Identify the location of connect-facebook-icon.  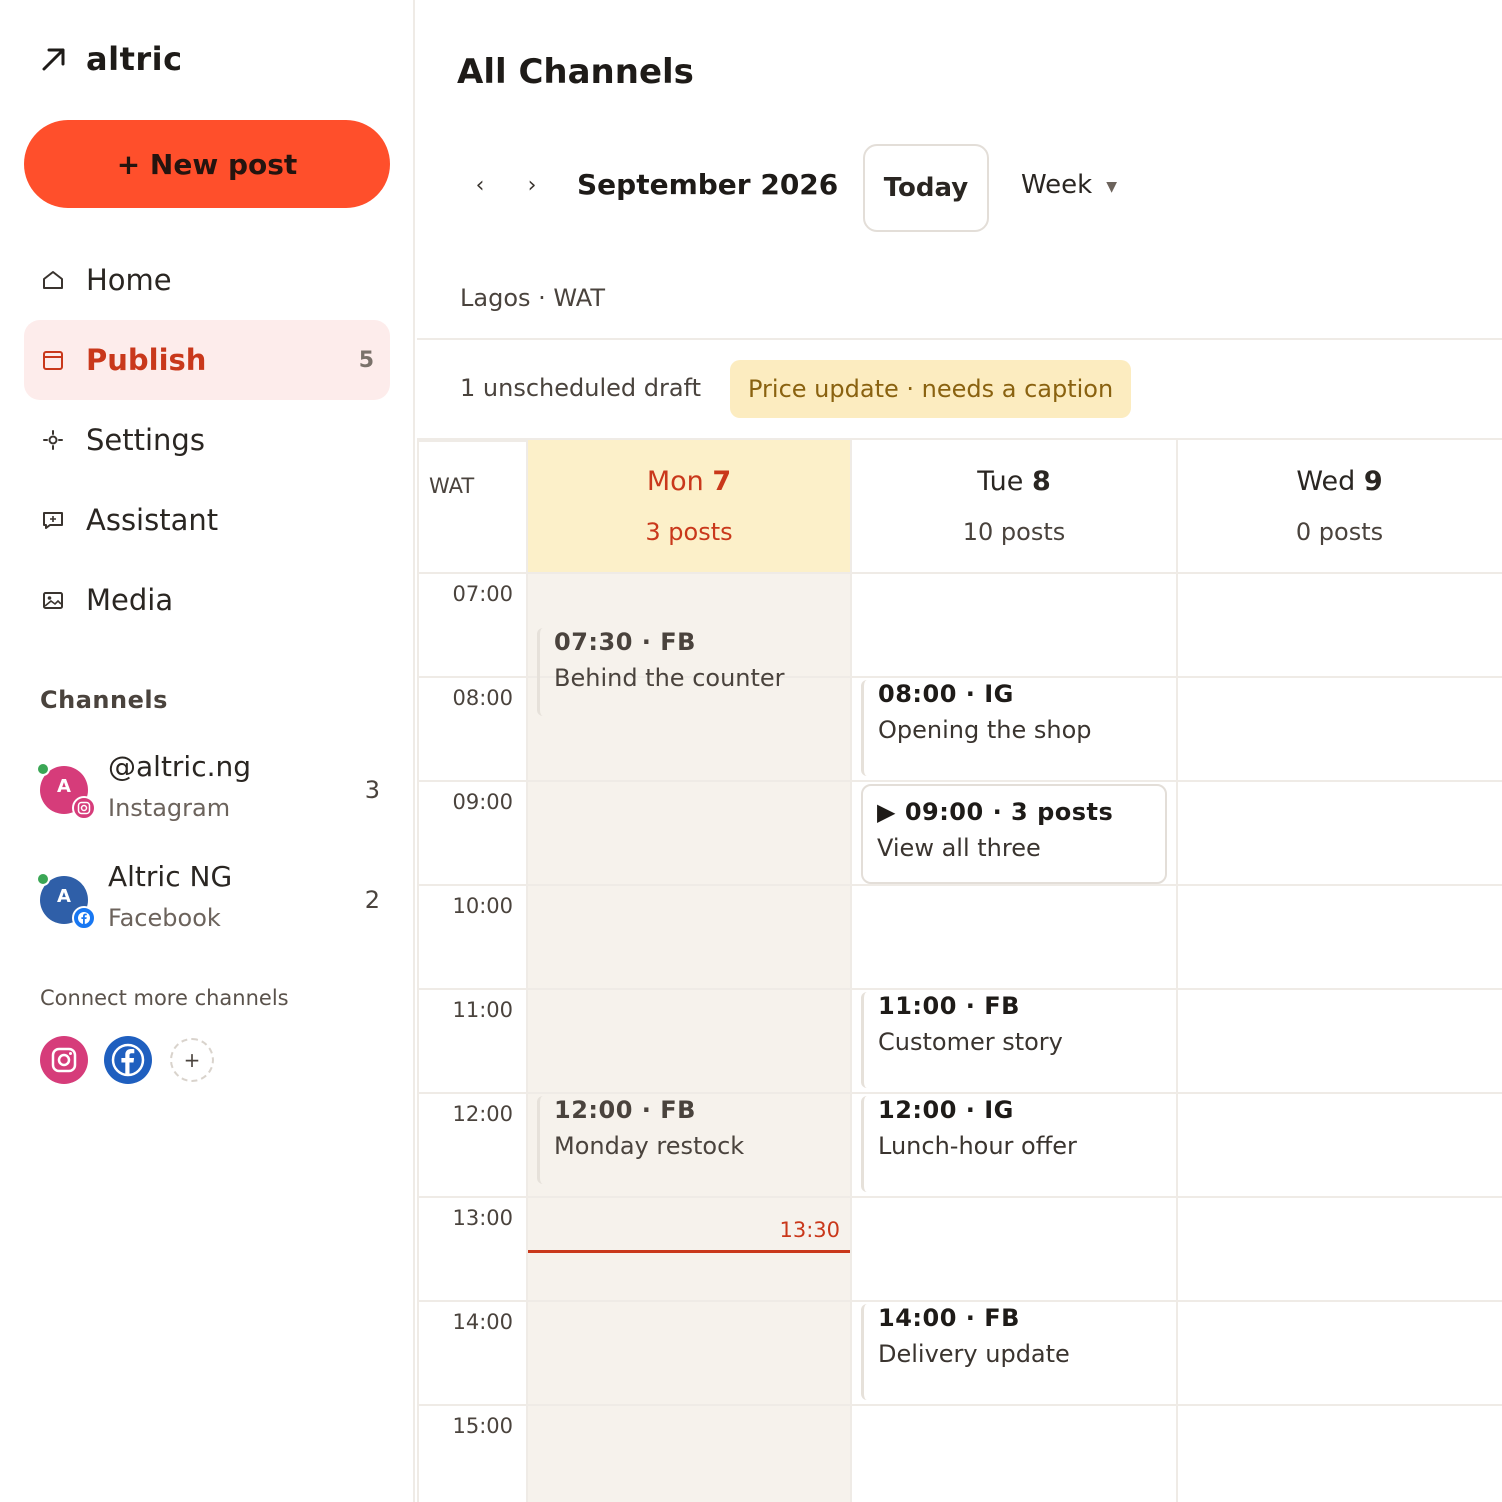
(128, 1060).